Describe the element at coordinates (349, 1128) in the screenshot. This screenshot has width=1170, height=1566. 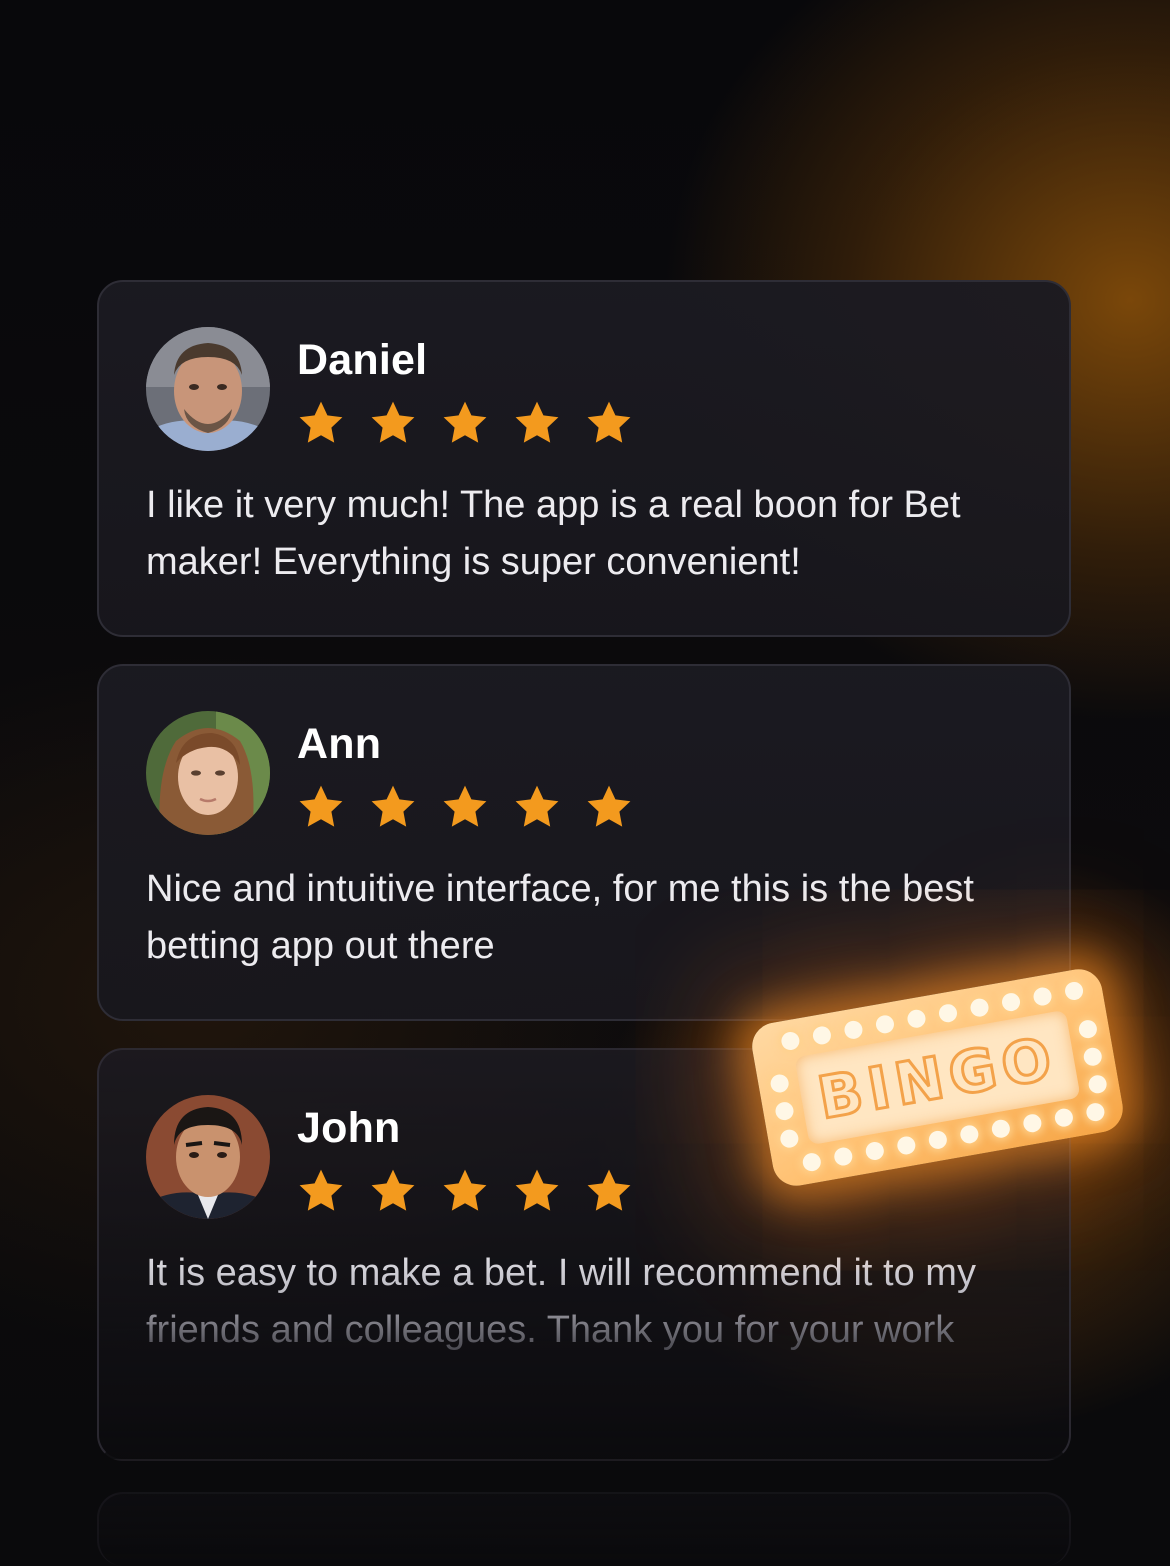
I see `reviewer-name: John` at that location.